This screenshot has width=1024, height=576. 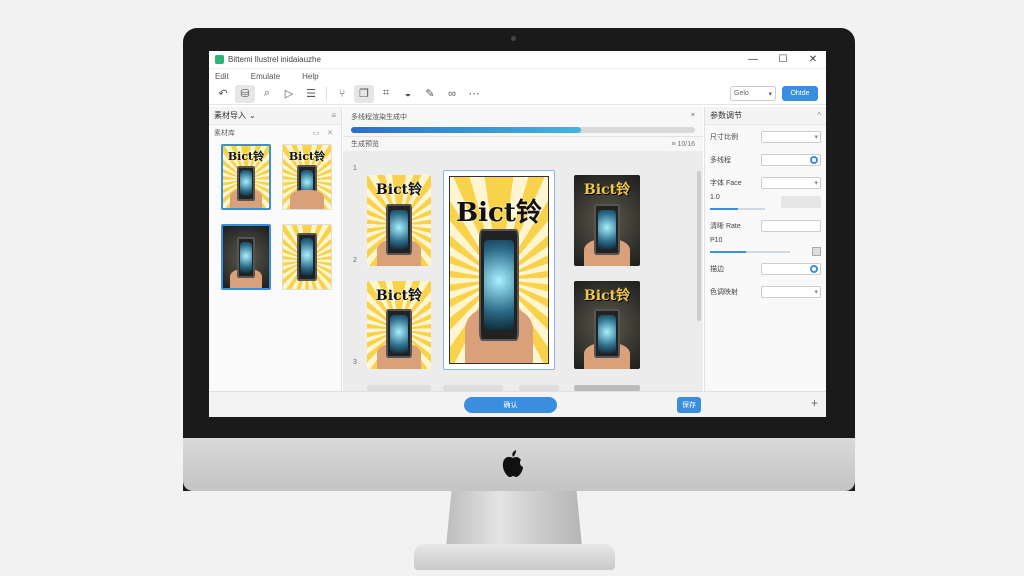 I want to click on row-number: 1, so click(x=355, y=168).